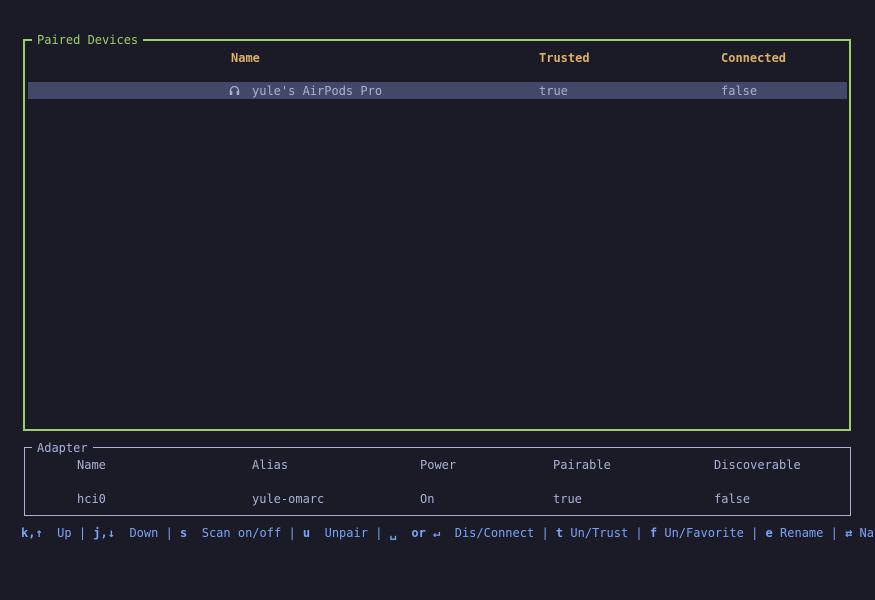 The height and width of the screenshot is (600, 875). What do you see at coordinates (769, 533) in the screenshot?
I see `hint-rename-key: e` at bounding box center [769, 533].